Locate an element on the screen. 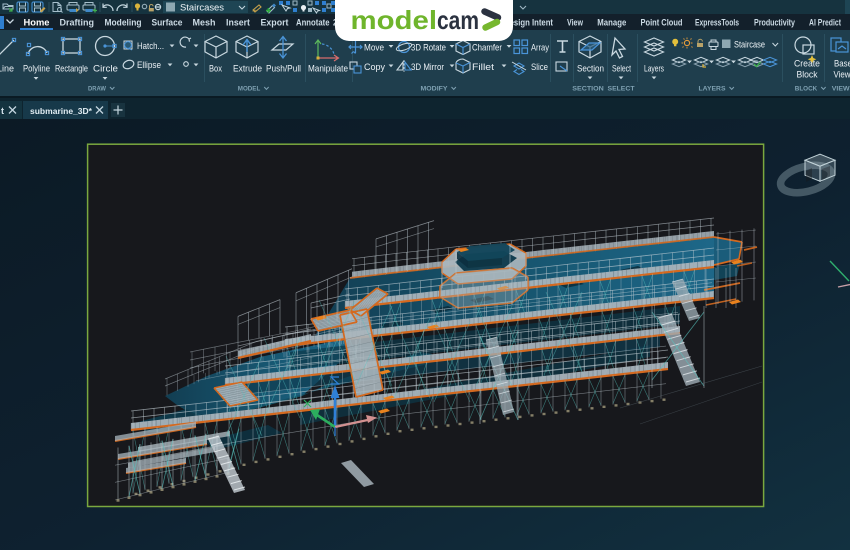 This screenshot has width=850, height=550. svg-text: Polyline is located at coordinates (36, 69).